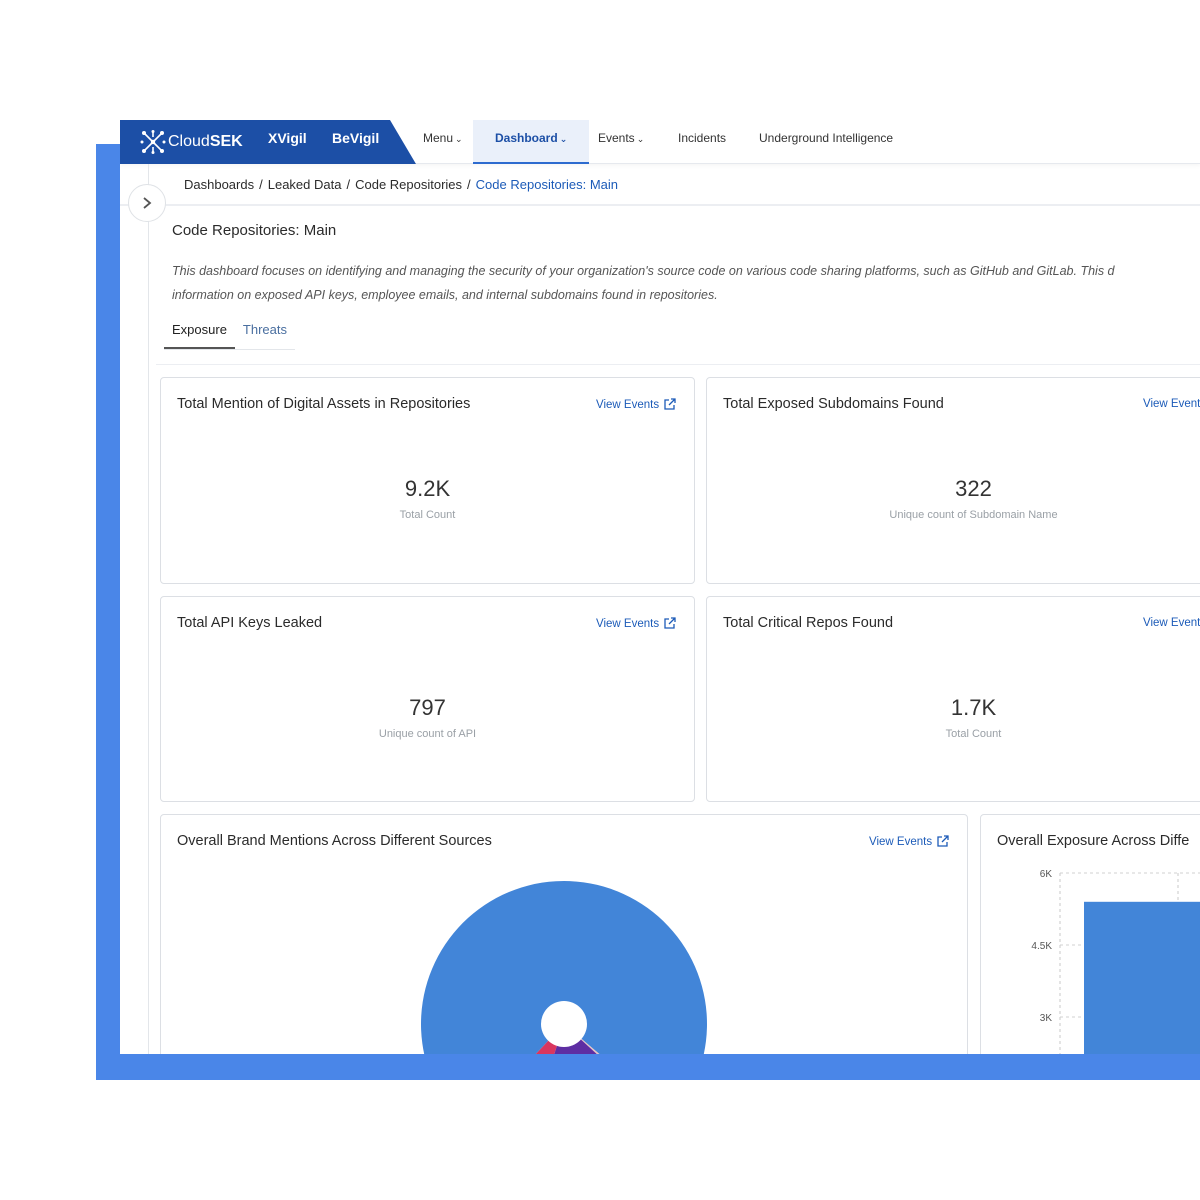 Image resolution: width=1200 pixels, height=1200 pixels. What do you see at coordinates (427, 488) in the screenshot?
I see `metric-value: 9.2K` at bounding box center [427, 488].